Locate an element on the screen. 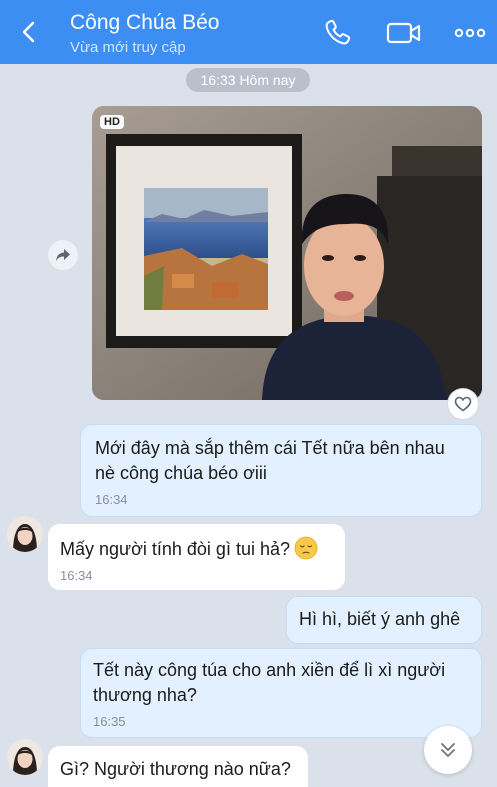 The image size is (497, 787). forward-button is located at coordinates (63, 255).